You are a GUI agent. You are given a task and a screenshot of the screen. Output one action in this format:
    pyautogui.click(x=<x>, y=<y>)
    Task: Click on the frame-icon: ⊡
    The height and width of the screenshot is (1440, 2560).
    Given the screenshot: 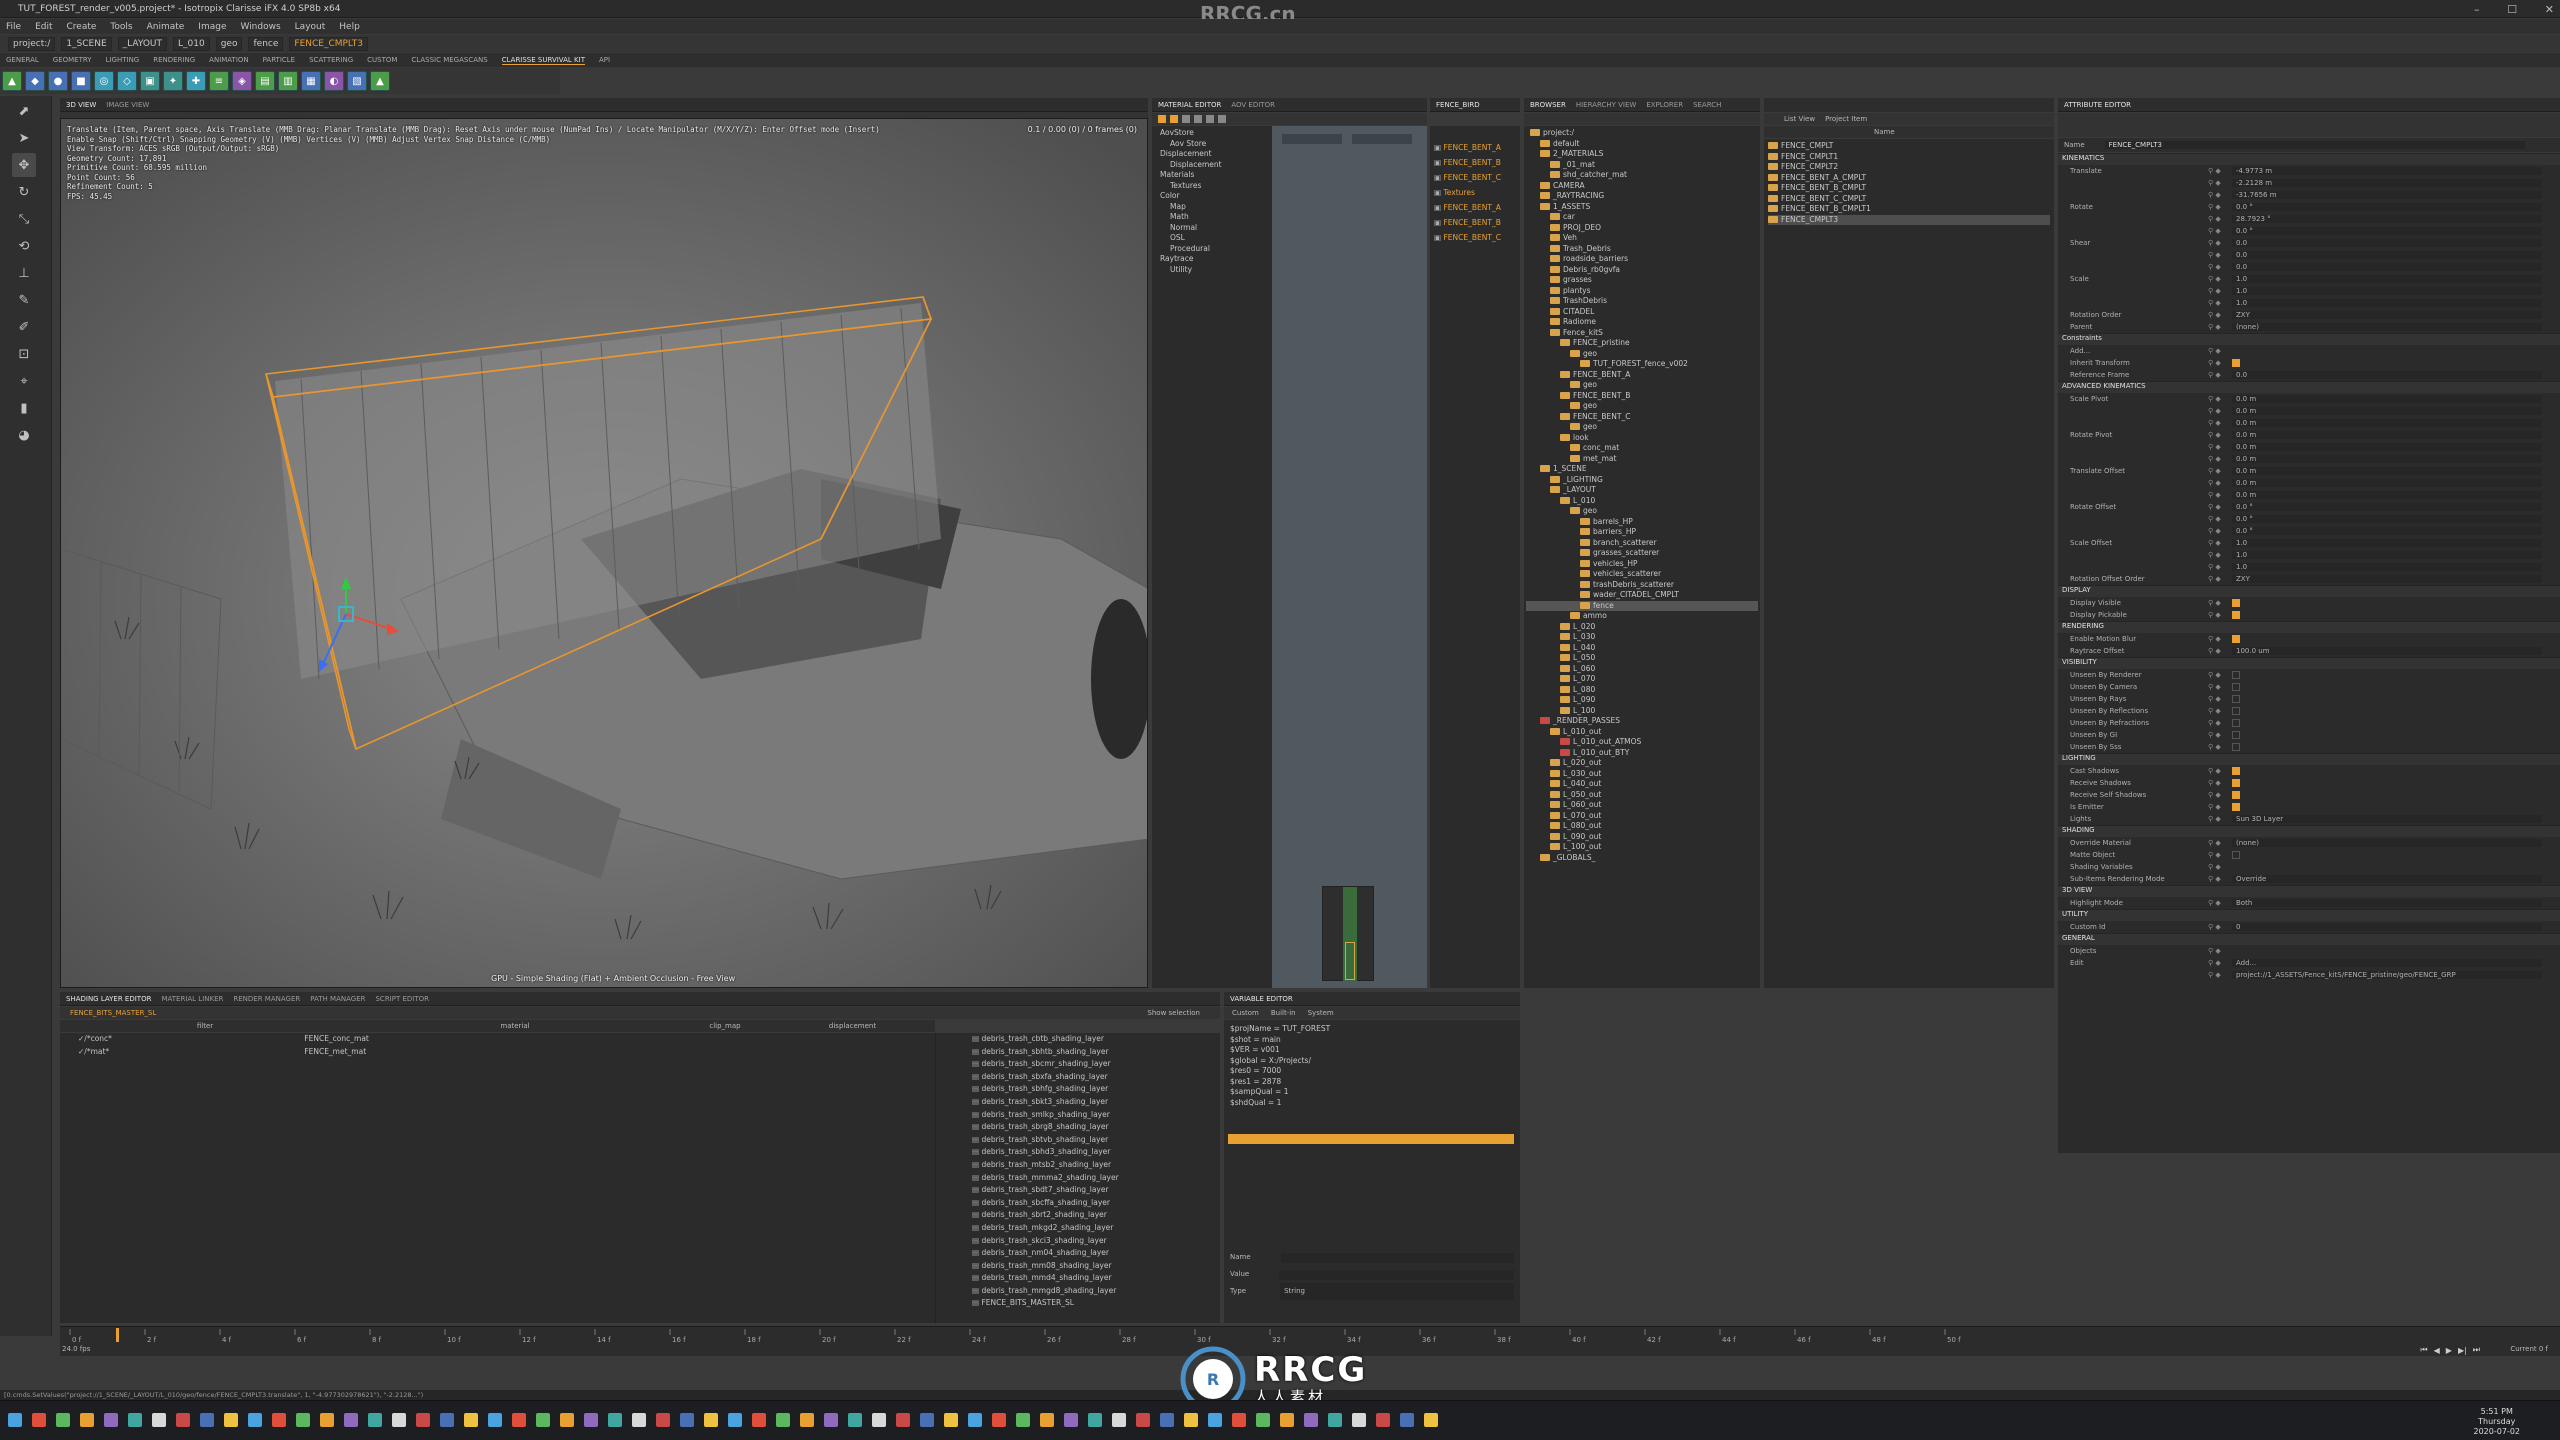 What is the action you would take?
    pyautogui.click(x=24, y=354)
    